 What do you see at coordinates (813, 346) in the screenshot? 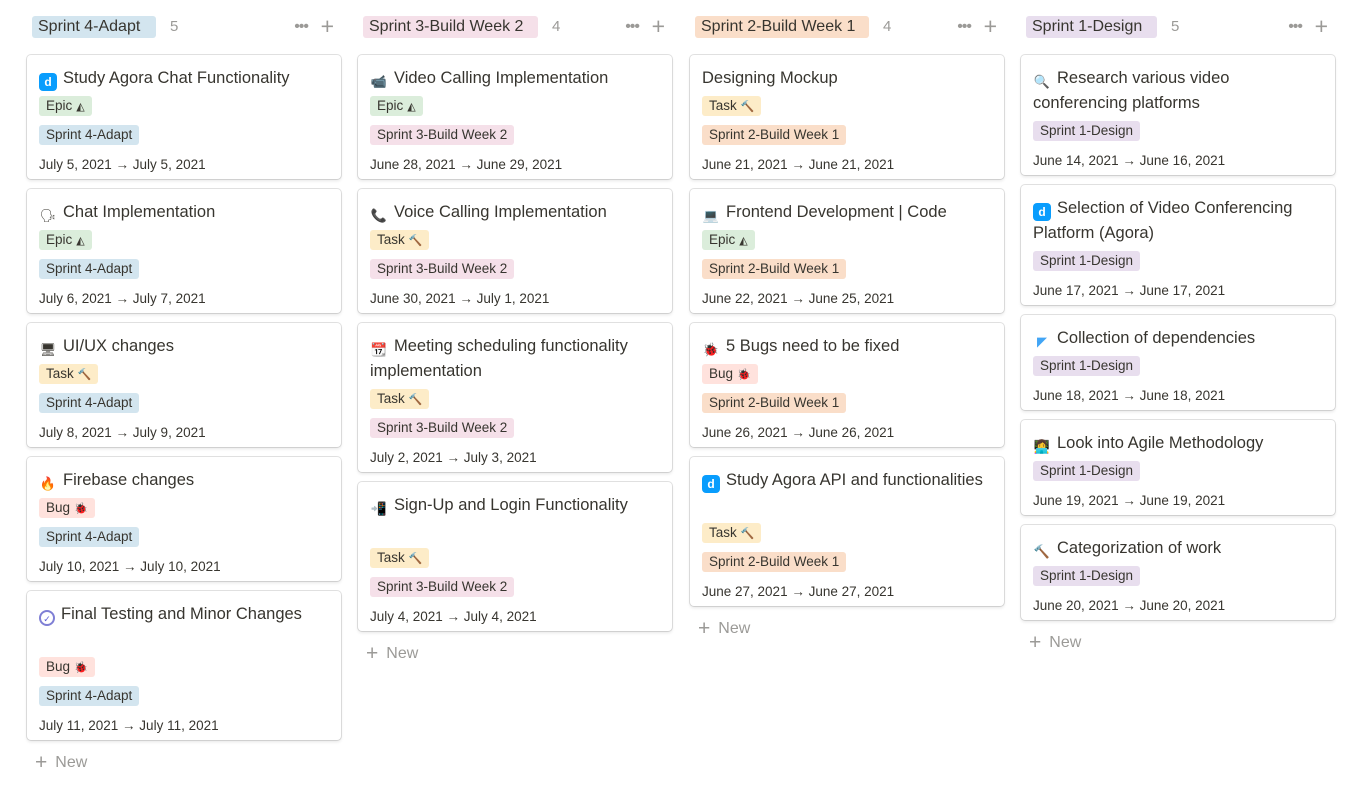
I see `card-title-text: 5 Bugs need to be fixed` at bounding box center [813, 346].